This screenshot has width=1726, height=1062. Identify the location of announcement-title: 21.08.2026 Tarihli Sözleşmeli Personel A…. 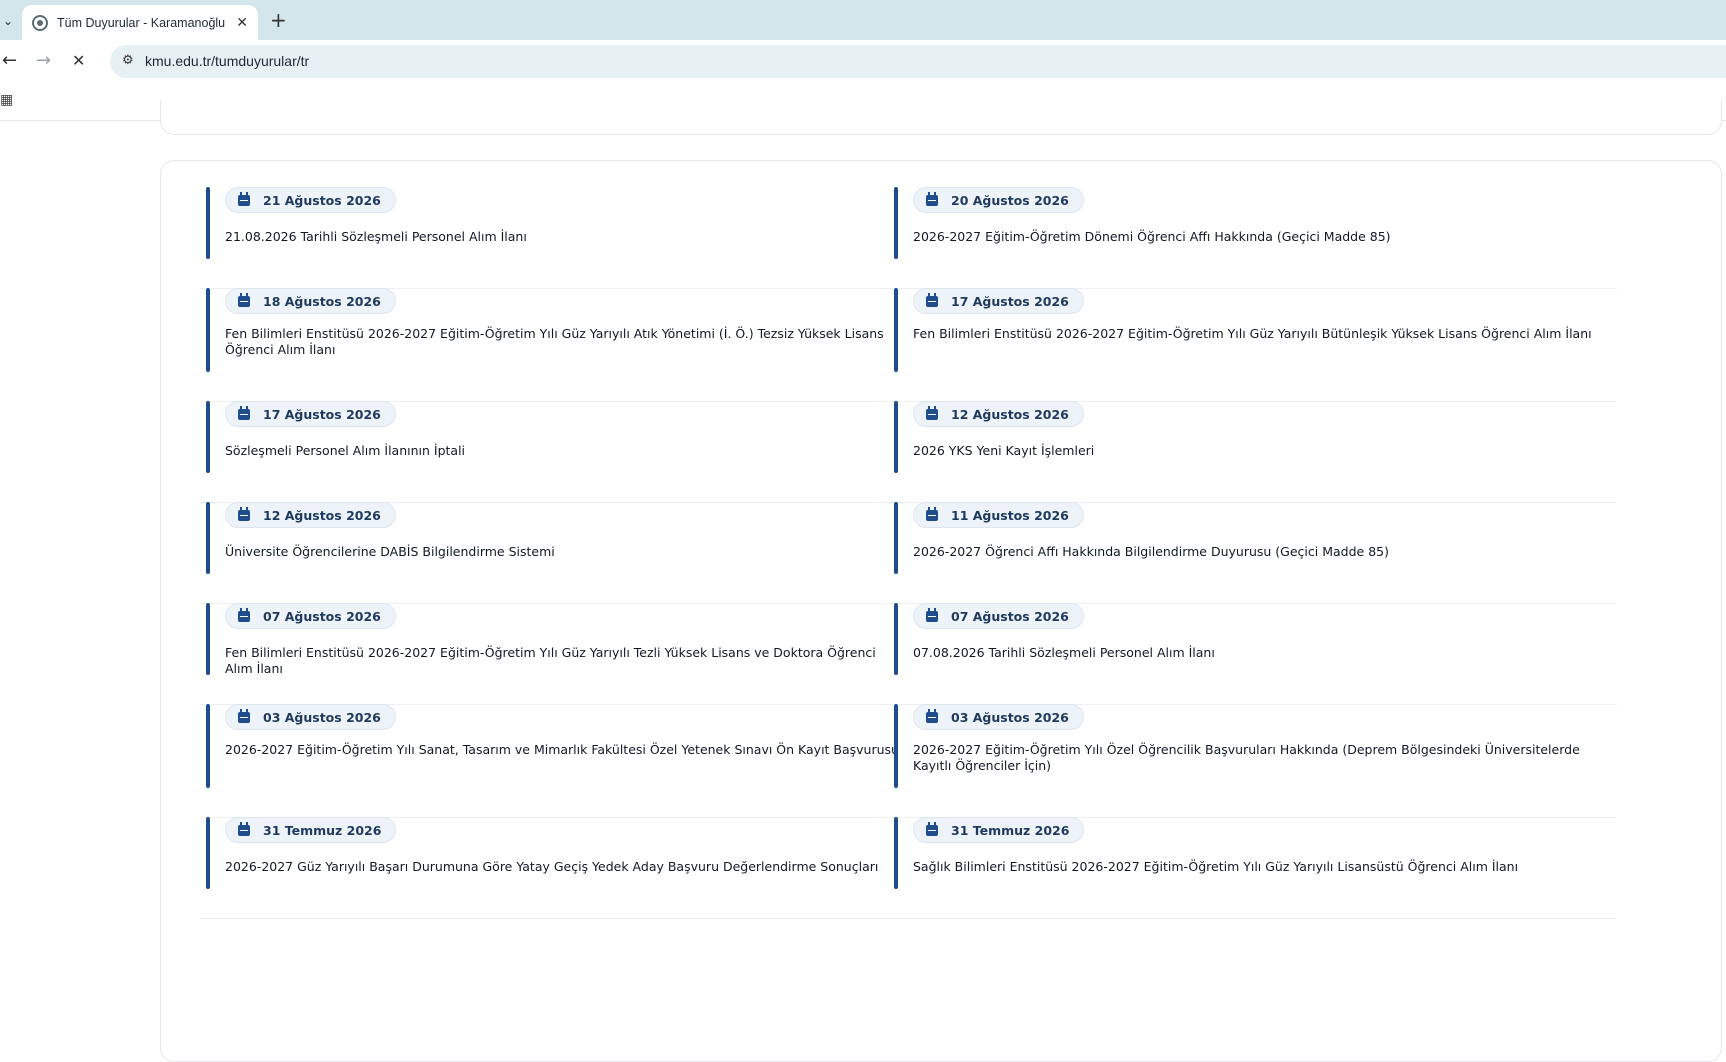
(565, 237).